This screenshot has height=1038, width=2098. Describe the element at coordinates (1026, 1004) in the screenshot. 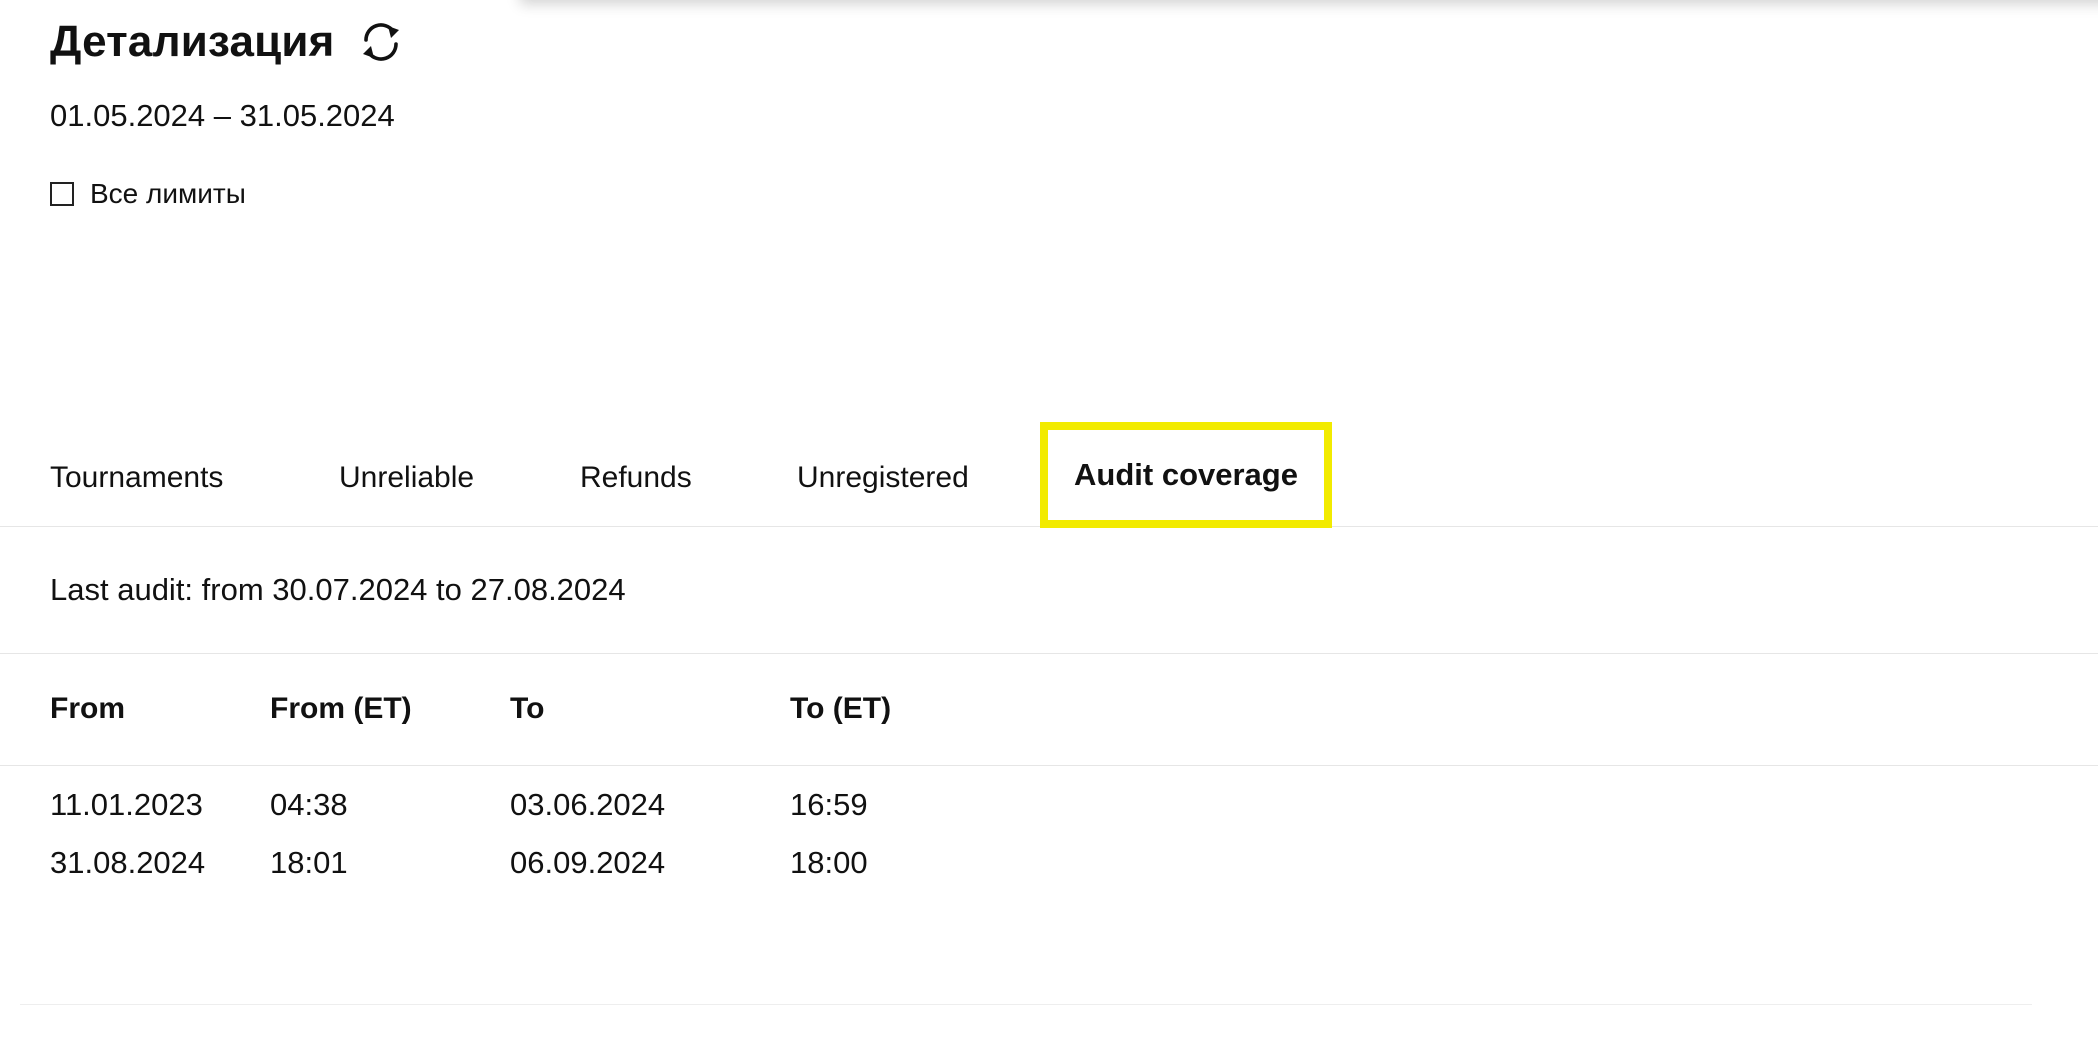

I see `bottom-divider` at that location.